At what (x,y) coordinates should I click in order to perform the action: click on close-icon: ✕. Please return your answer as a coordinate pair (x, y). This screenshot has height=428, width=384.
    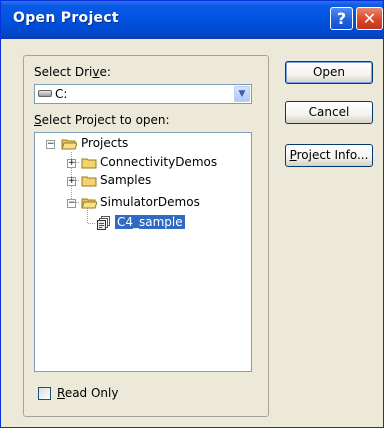
    Looking at the image, I should click on (369, 18).